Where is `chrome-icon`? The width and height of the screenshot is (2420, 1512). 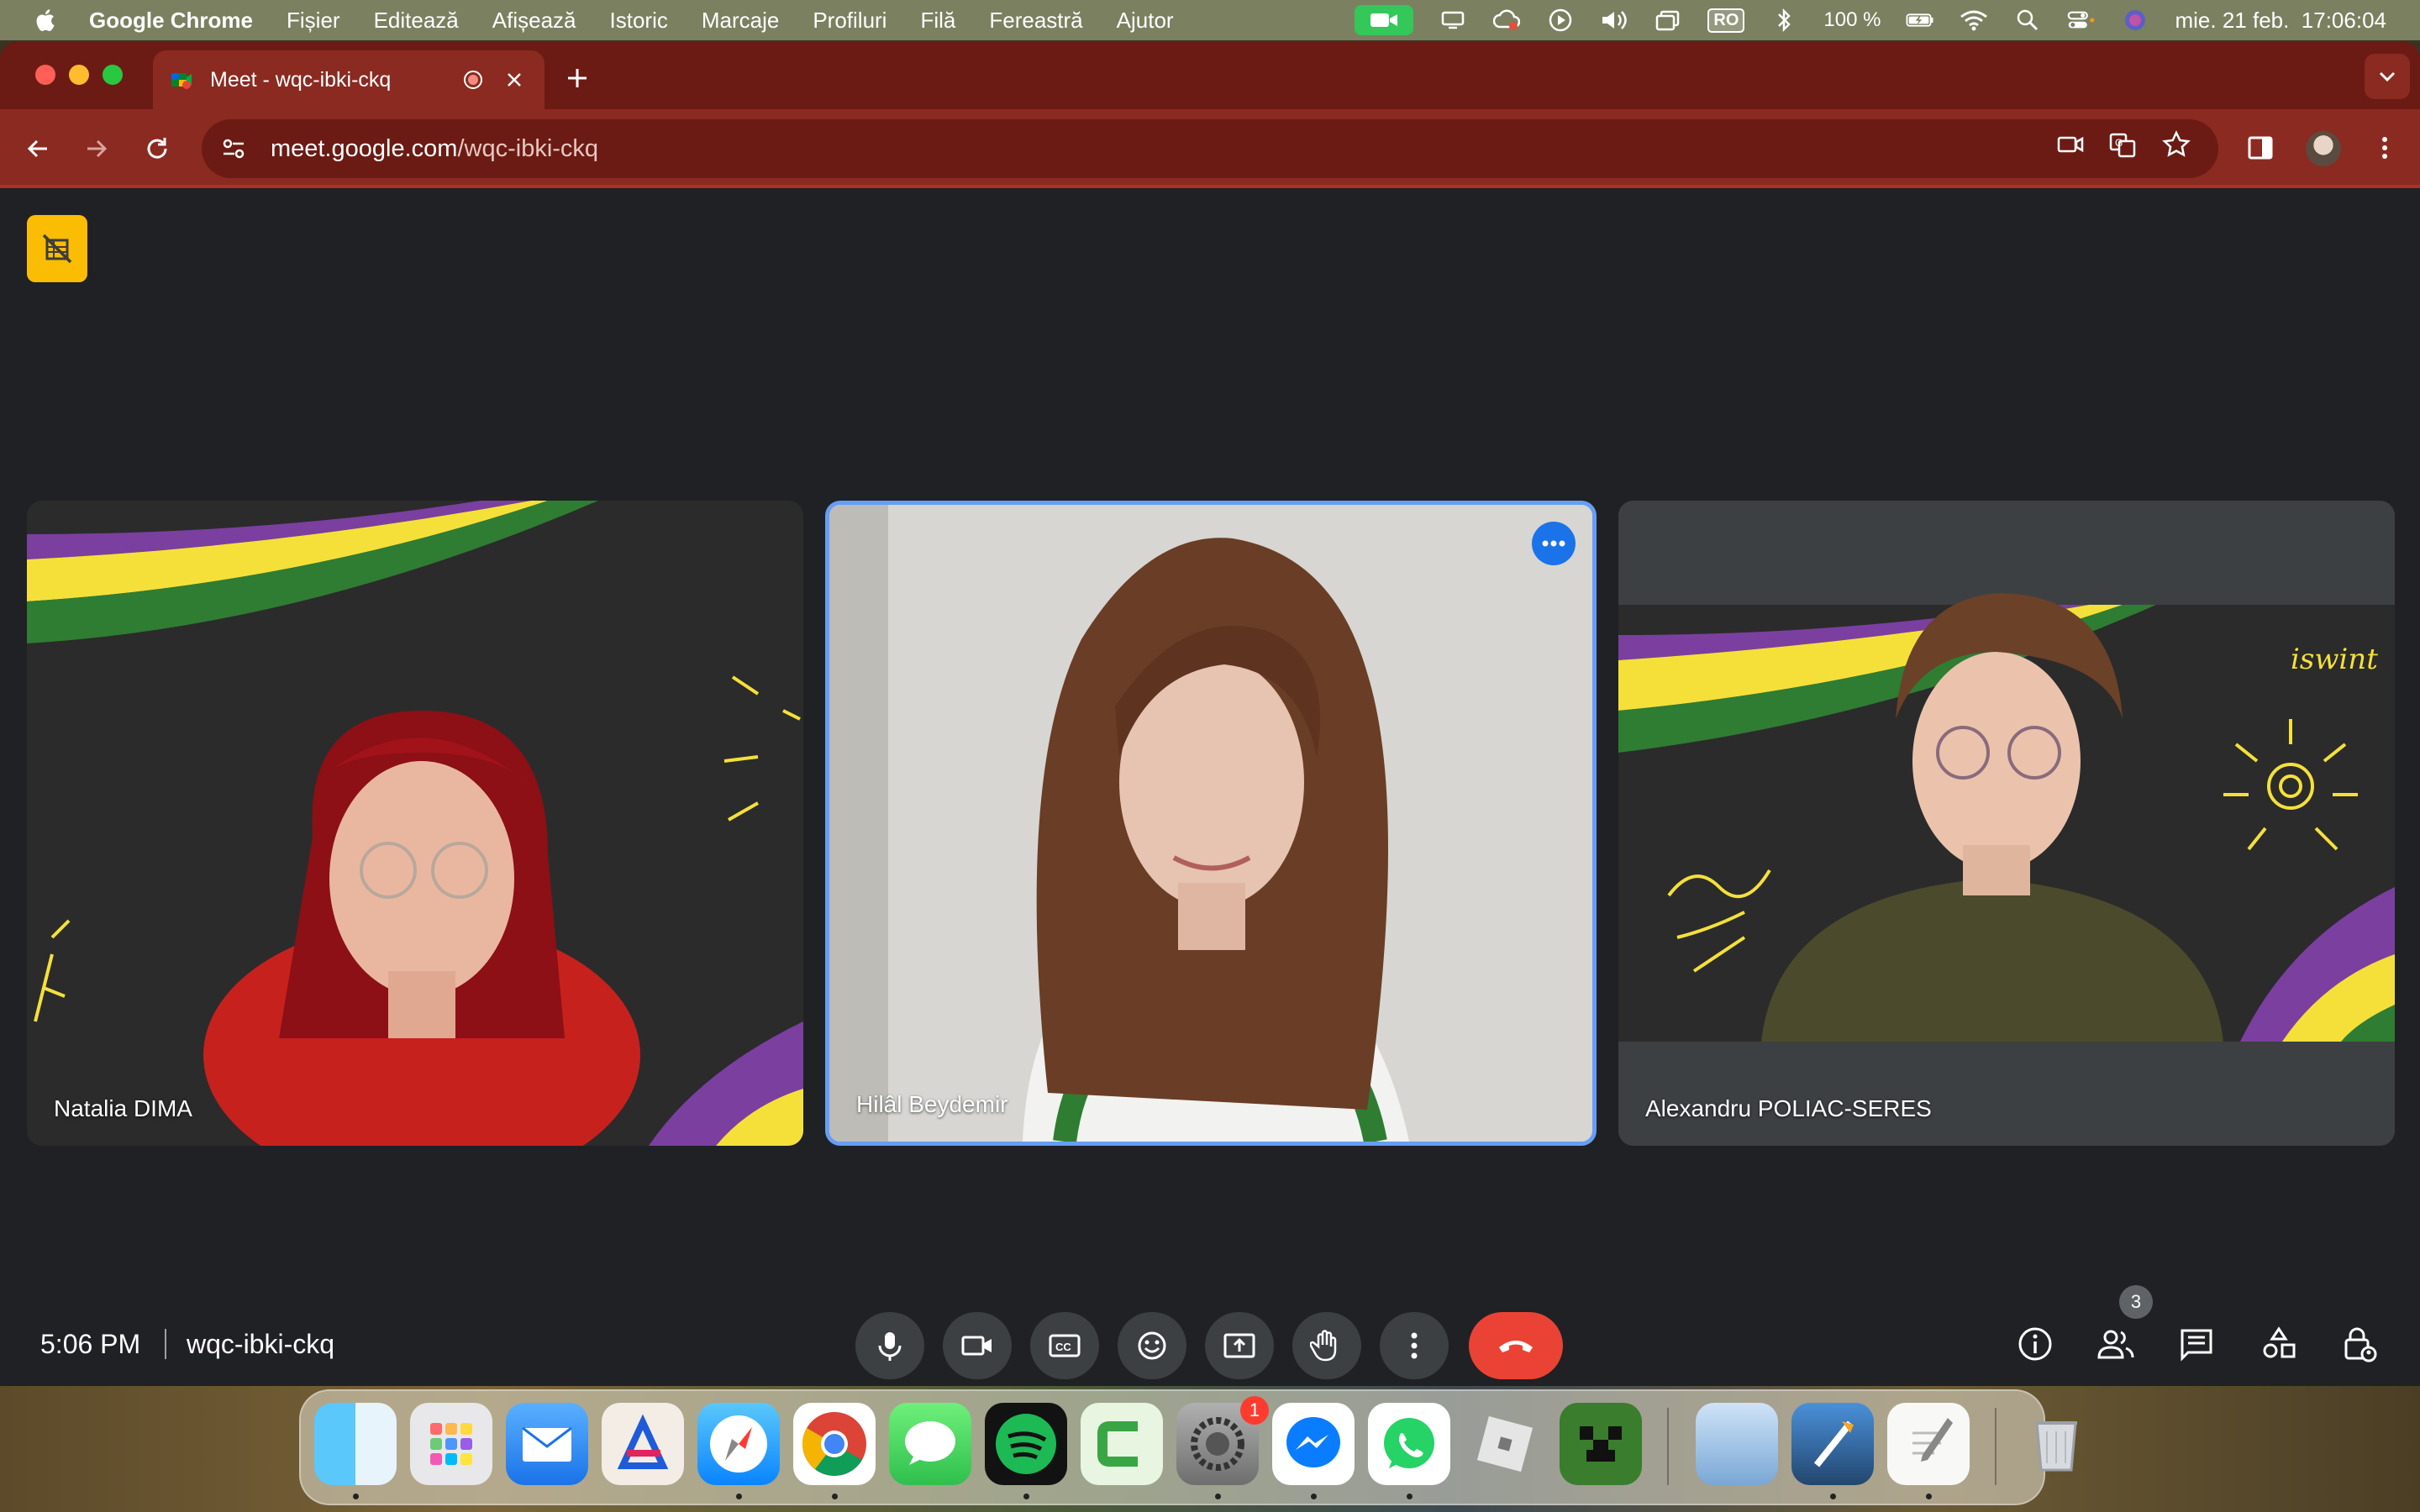
chrome-icon is located at coordinates (834, 1444).